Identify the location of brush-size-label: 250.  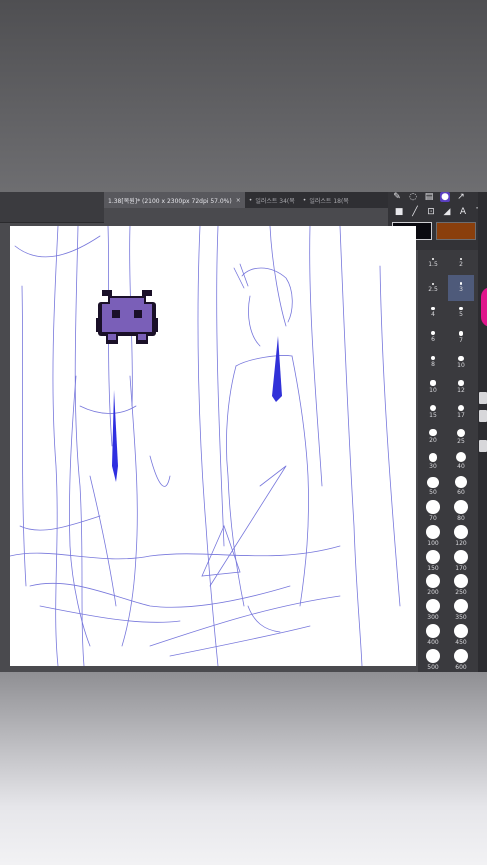
(461, 593).